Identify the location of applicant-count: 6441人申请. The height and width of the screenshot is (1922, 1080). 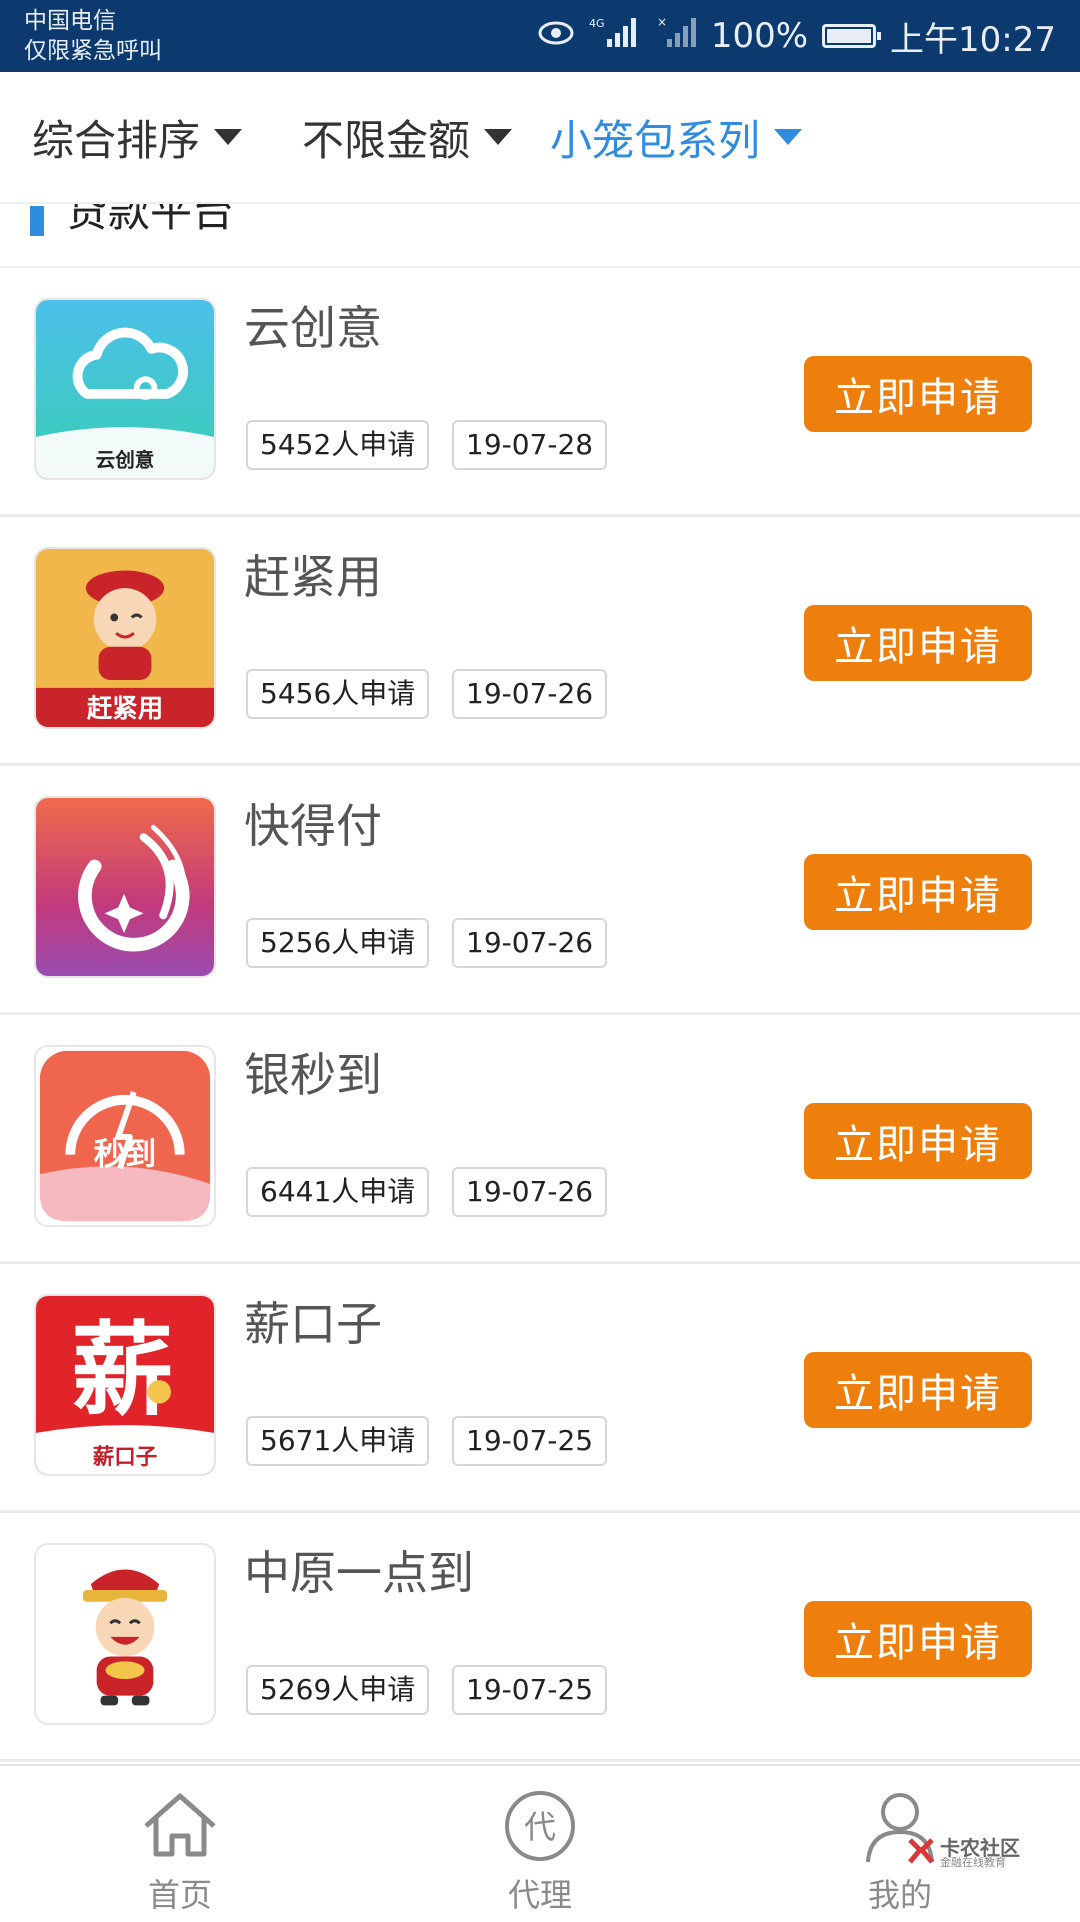
(338, 1192).